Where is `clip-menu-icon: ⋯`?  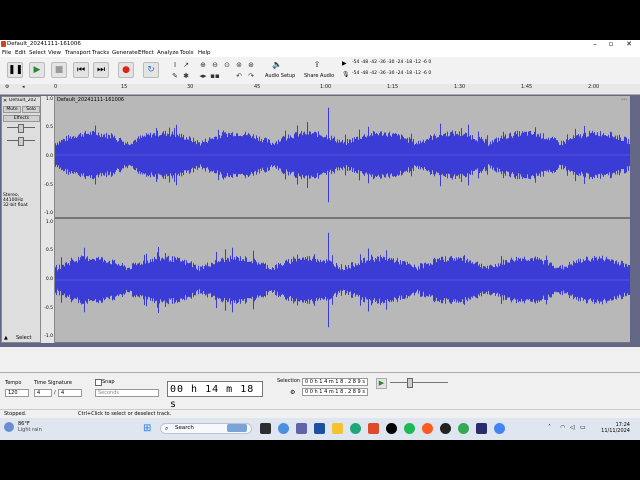 clip-menu-icon: ⋯ is located at coordinates (624, 99).